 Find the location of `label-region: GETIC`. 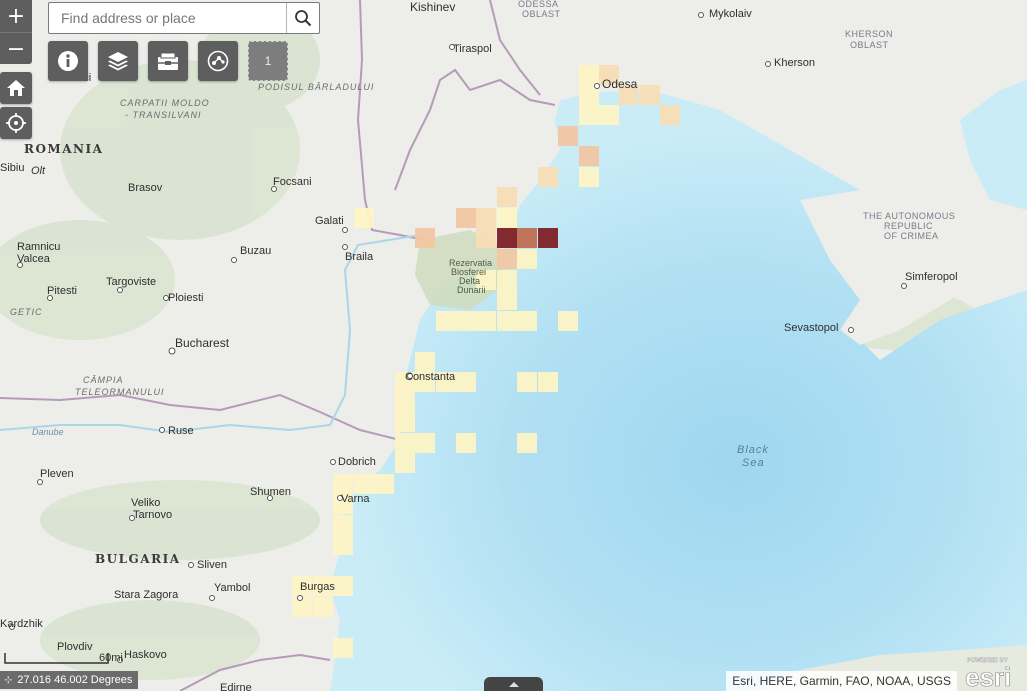

label-region: GETIC is located at coordinates (26, 312).